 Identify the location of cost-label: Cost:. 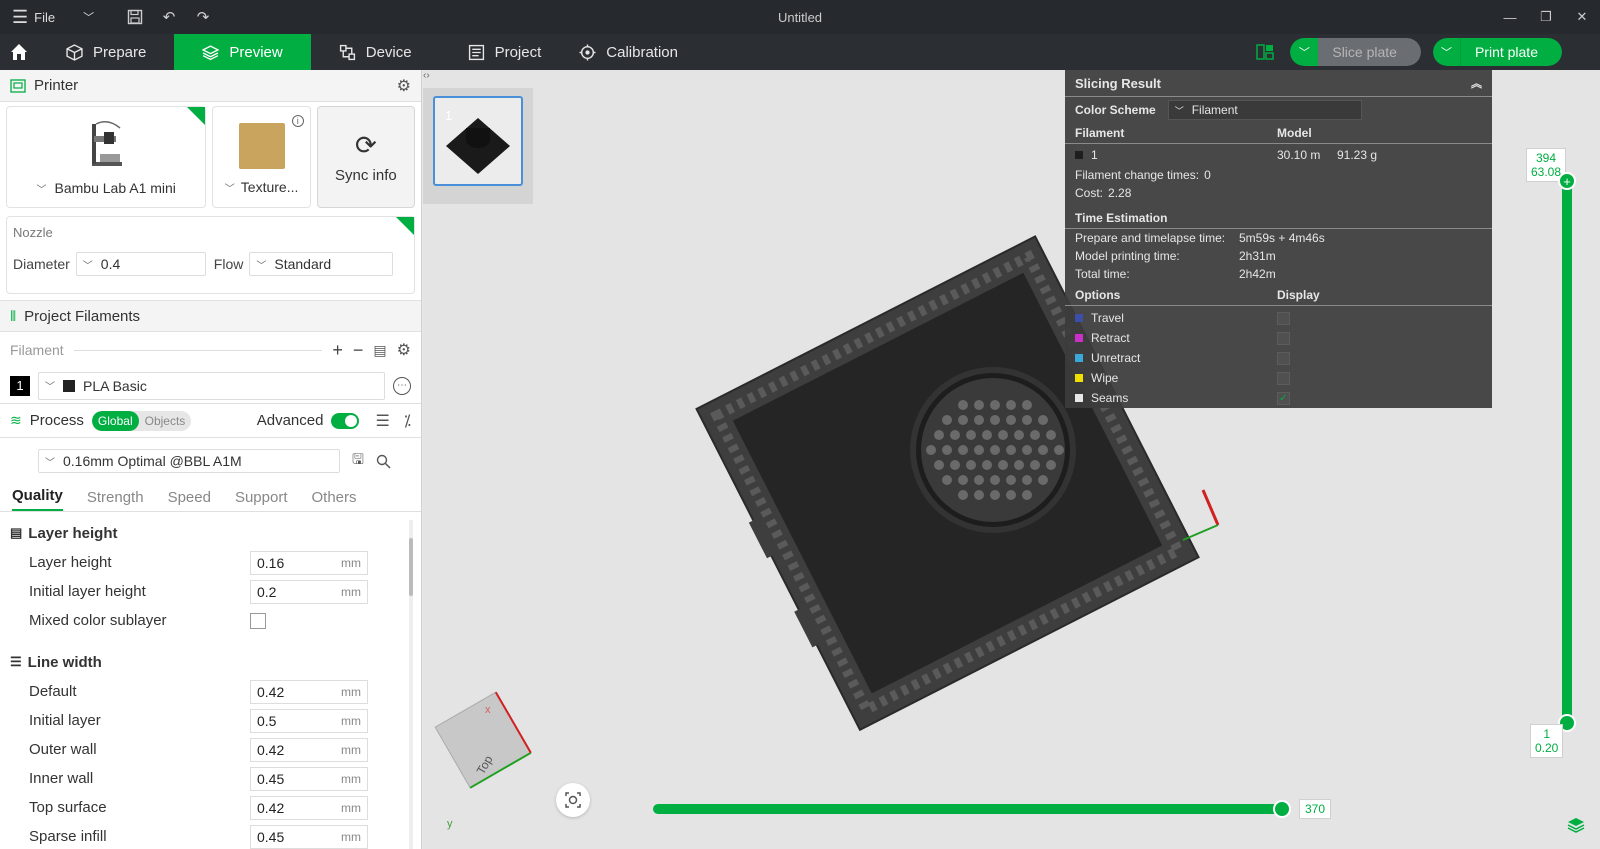
(1089, 193).